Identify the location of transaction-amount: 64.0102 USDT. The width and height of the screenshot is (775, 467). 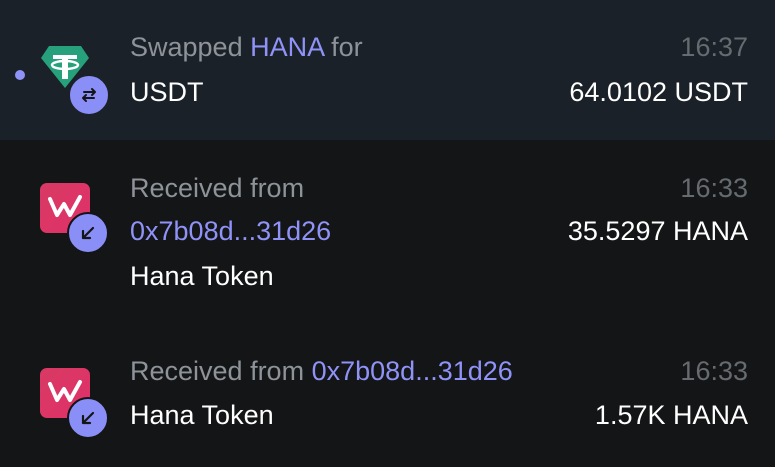
(658, 92).